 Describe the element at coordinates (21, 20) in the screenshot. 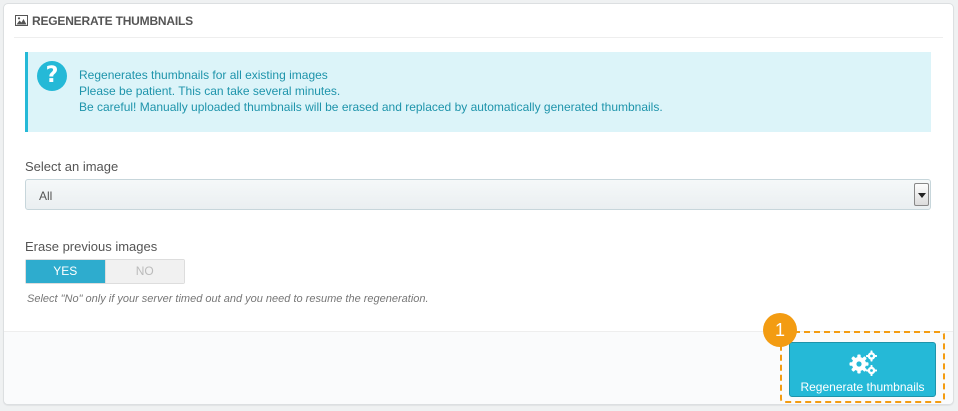

I see `image-icon` at that location.